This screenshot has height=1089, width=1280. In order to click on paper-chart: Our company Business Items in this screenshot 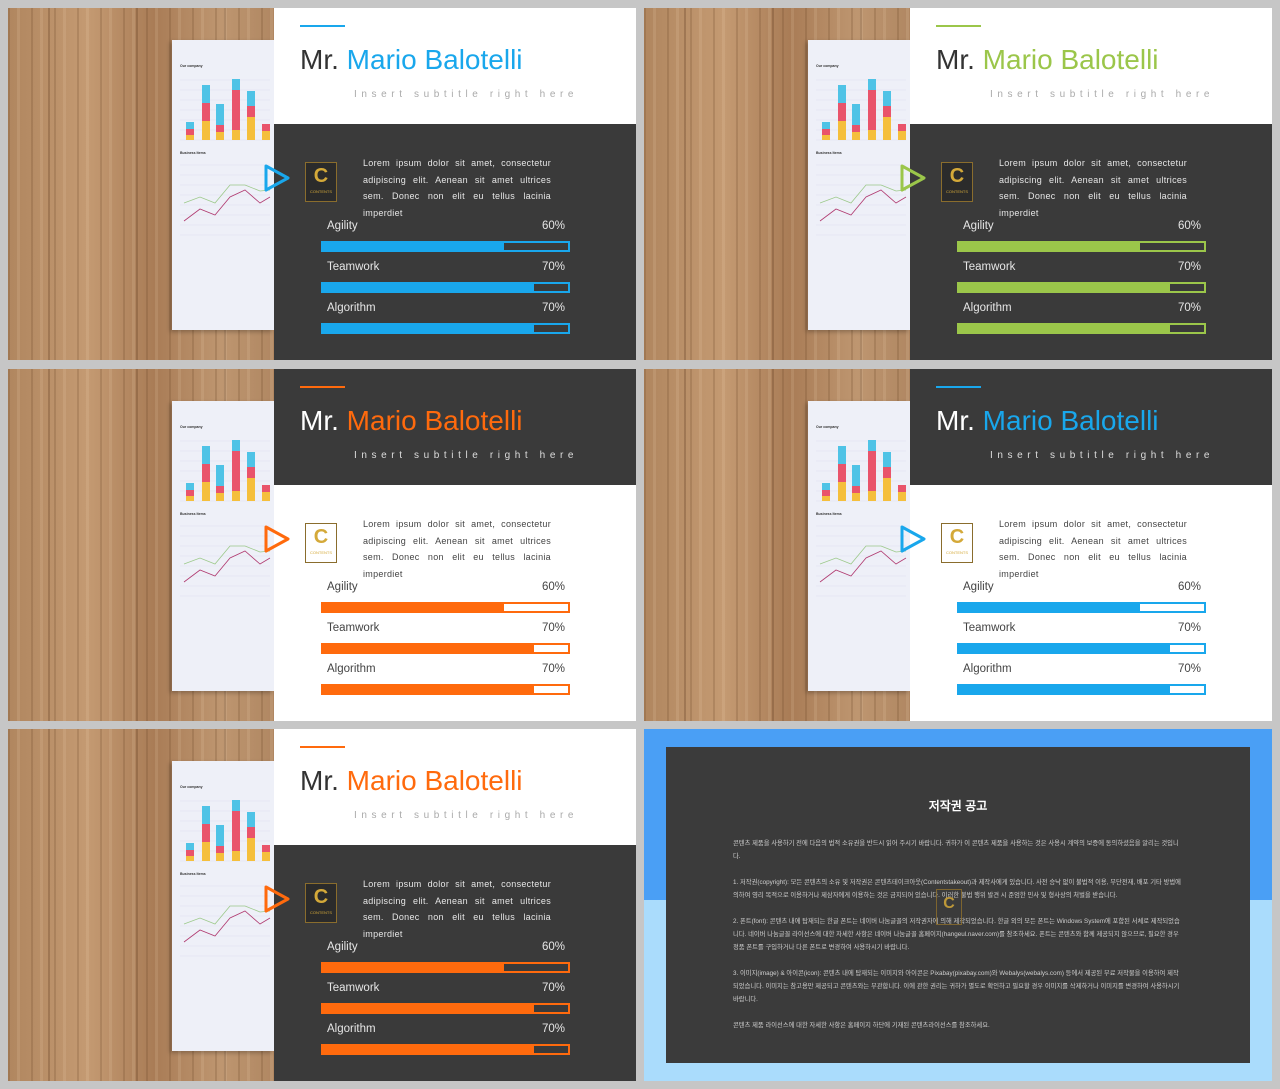, I will do `click(861, 150)`.